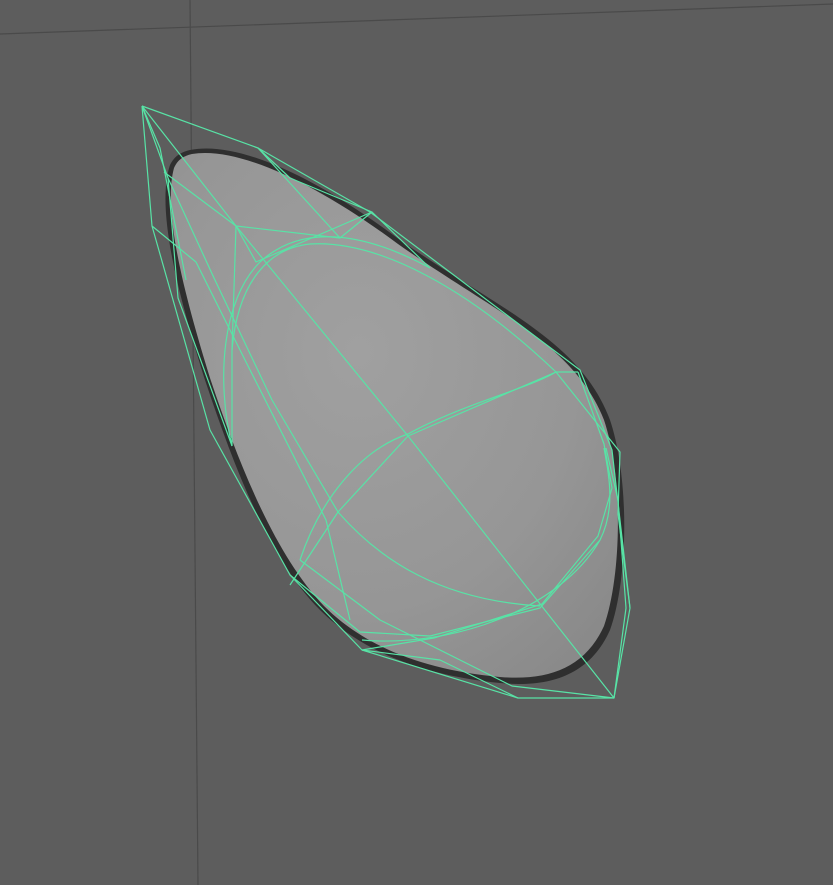 The width and height of the screenshot is (833, 885). Describe the element at coordinates (416, 19) in the screenshot. I see `grid-line-horizontal` at that location.